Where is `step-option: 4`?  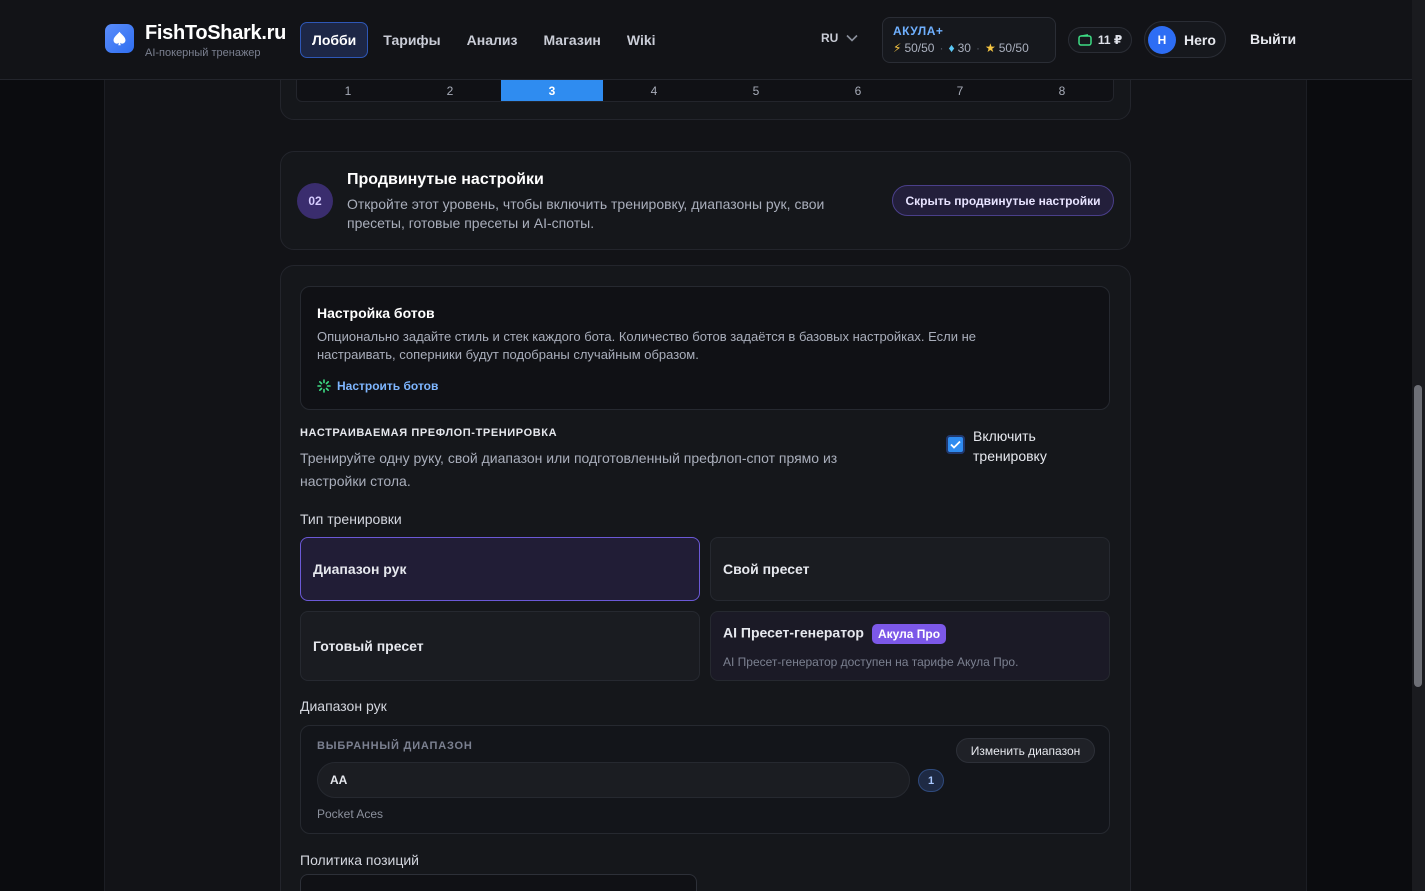 step-option: 4 is located at coordinates (654, 90).